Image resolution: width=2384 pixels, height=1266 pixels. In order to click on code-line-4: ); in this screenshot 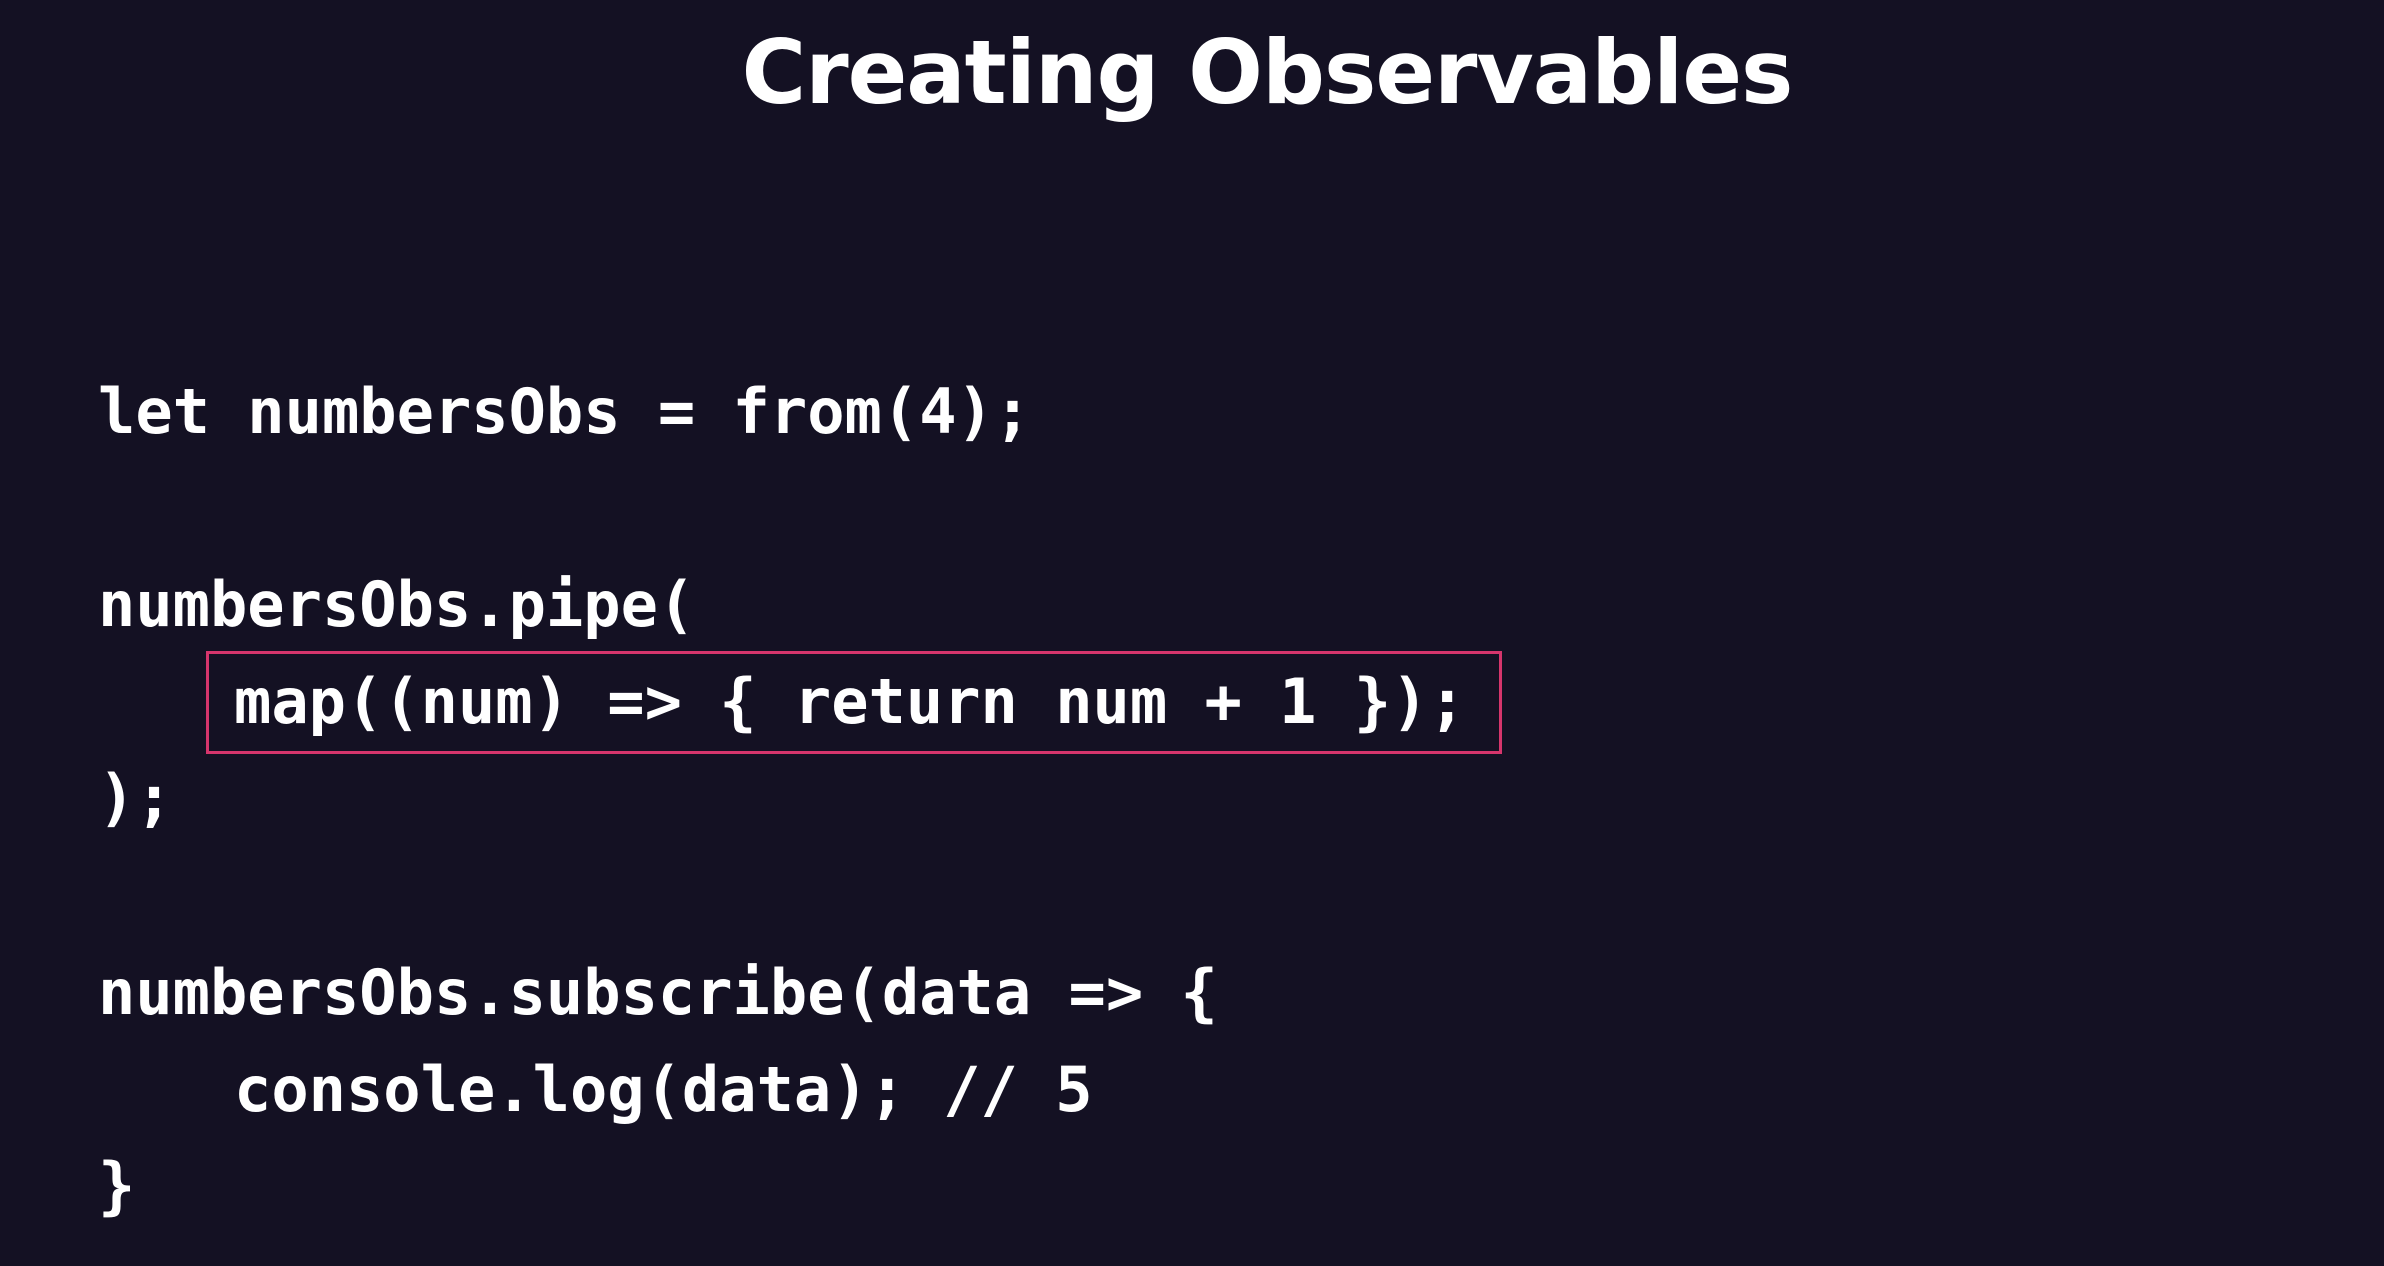, I will do `click(135, 797)`.